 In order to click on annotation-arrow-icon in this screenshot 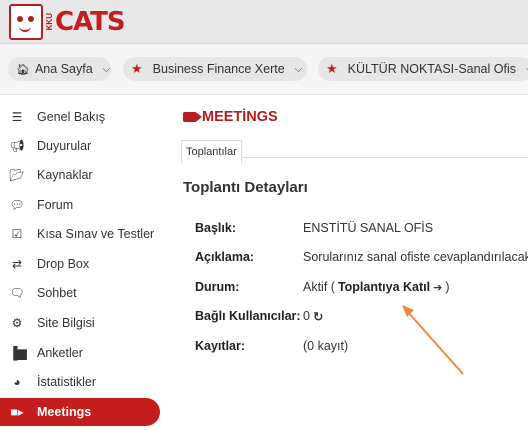, I will do `click(433, 340)`.